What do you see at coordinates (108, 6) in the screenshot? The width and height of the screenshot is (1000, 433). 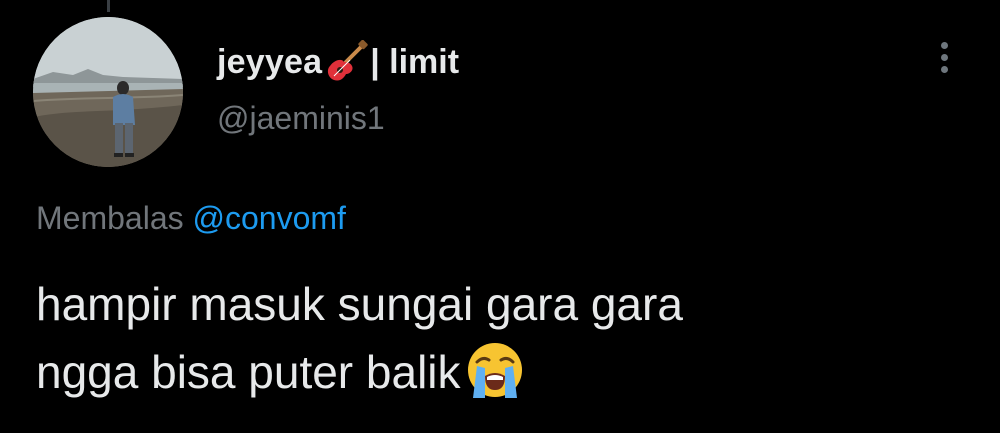 I see `thread-connector-line` at bounding box center [108, 6].